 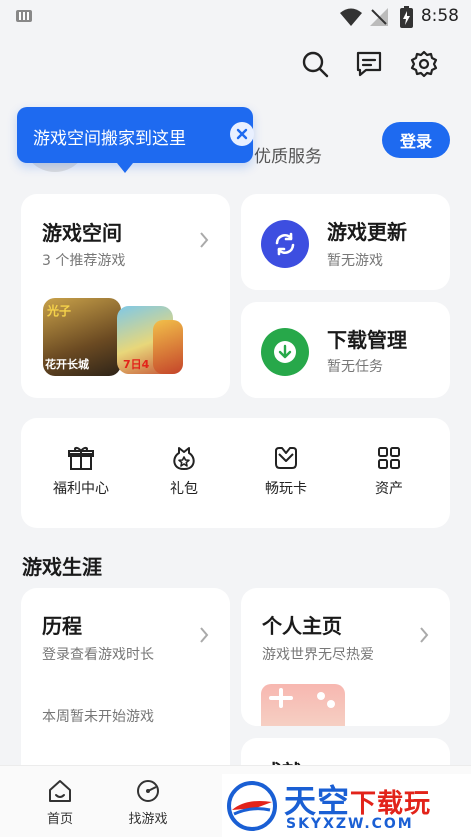 I want to click on nav-label: 首页, so click(x=59, y=819).